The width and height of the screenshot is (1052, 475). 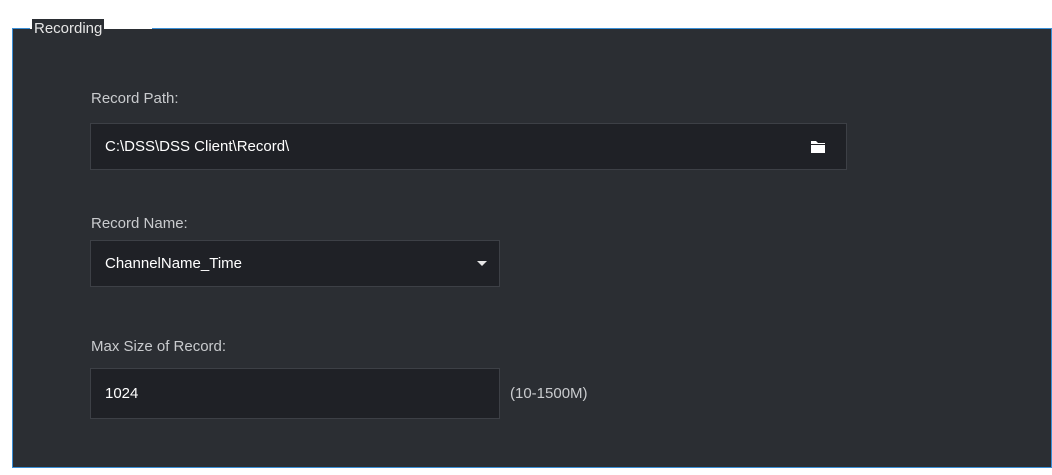 I want to click on max-size-input: 1024, so click(x=295, y=393).